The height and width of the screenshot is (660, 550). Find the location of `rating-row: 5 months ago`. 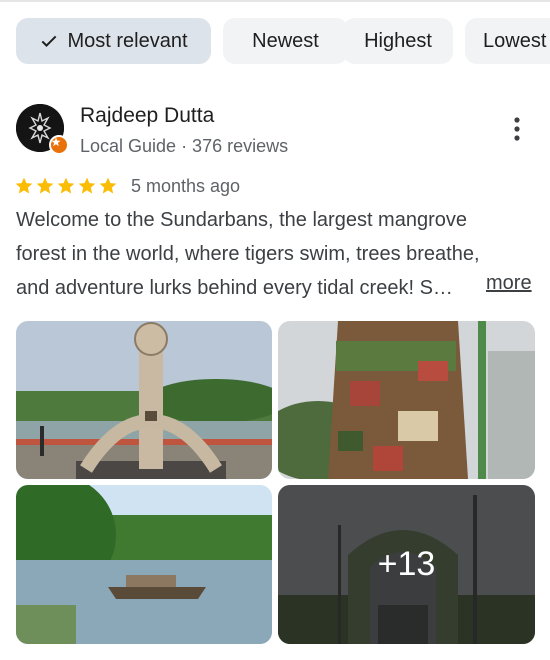

rating-row: 5 months ago is located at coordinates (127, 186).